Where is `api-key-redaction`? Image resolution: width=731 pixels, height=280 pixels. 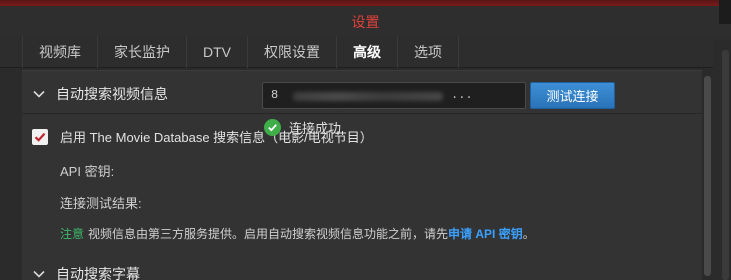 api-key-redaction is located at coordinates (368, 96).